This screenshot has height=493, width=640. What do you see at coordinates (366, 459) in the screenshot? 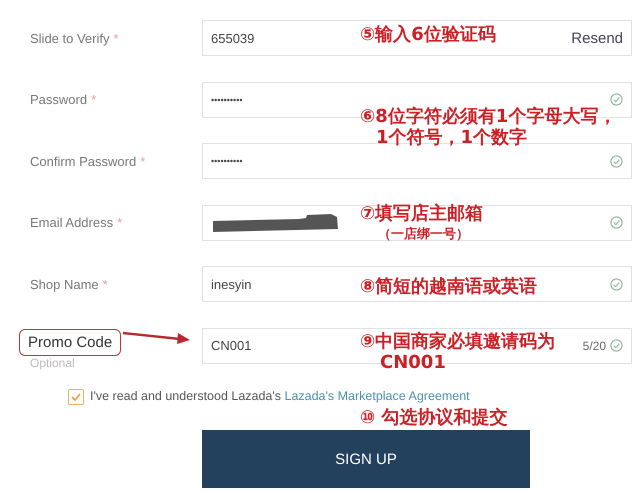
I see `sign-up-button: SIGN UP` at bounding box center [366, 459].